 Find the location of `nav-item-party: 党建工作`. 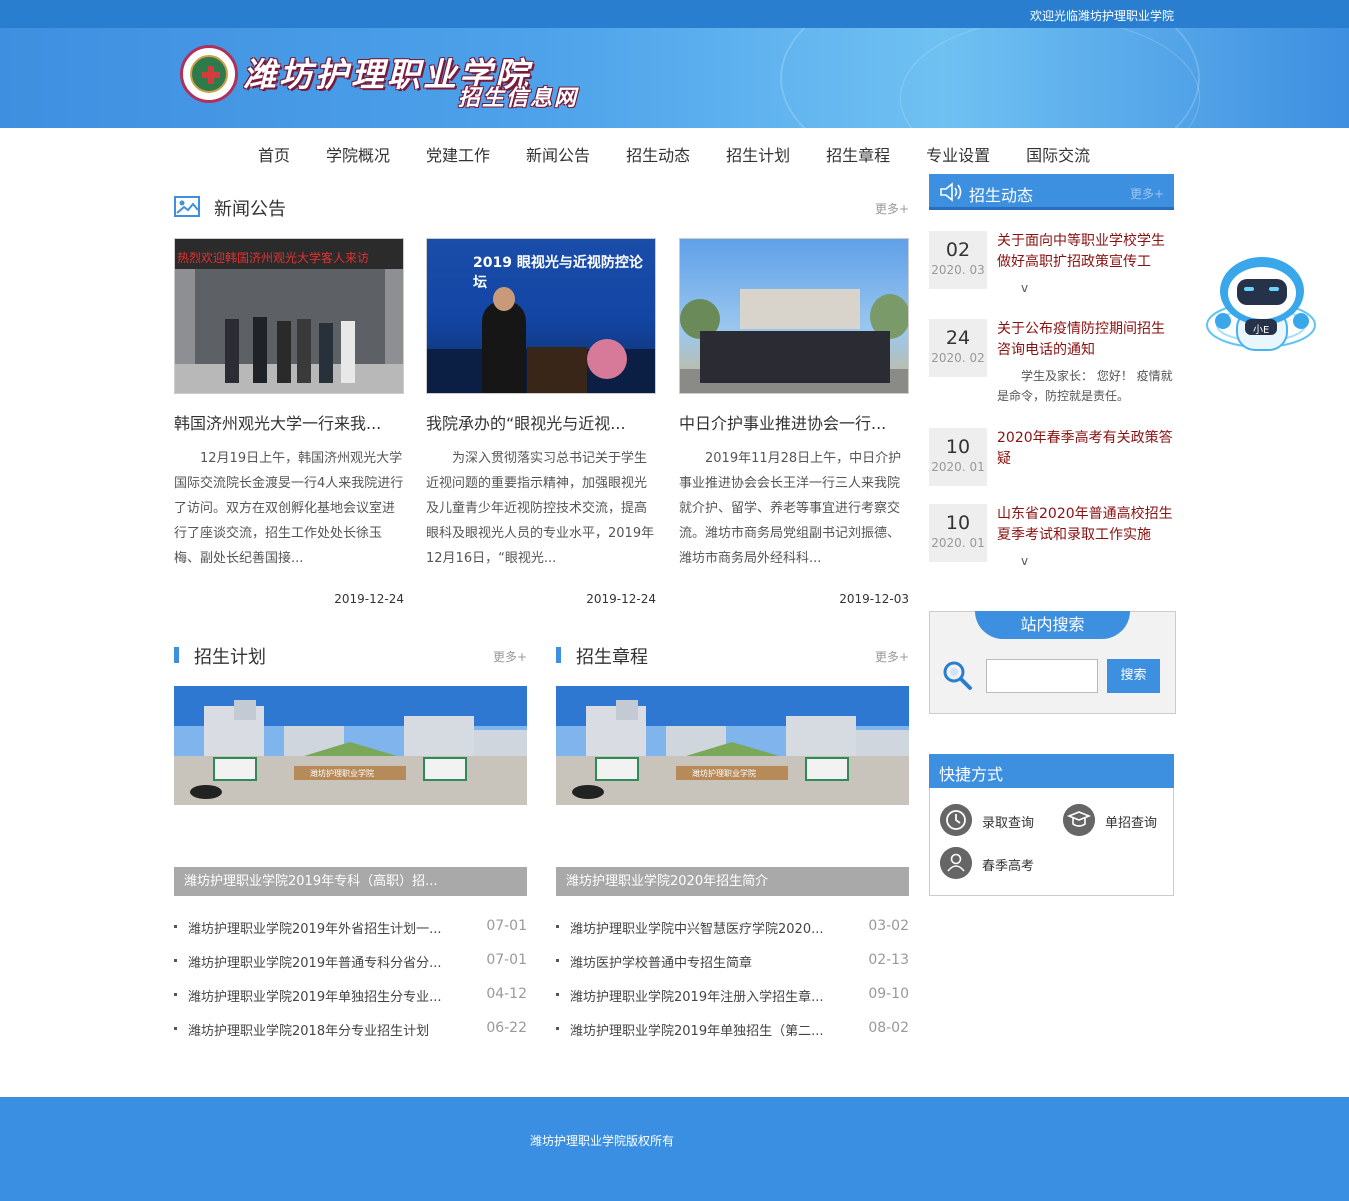

nav-item-party: 党建工作 is located at coordinates (458, 154).